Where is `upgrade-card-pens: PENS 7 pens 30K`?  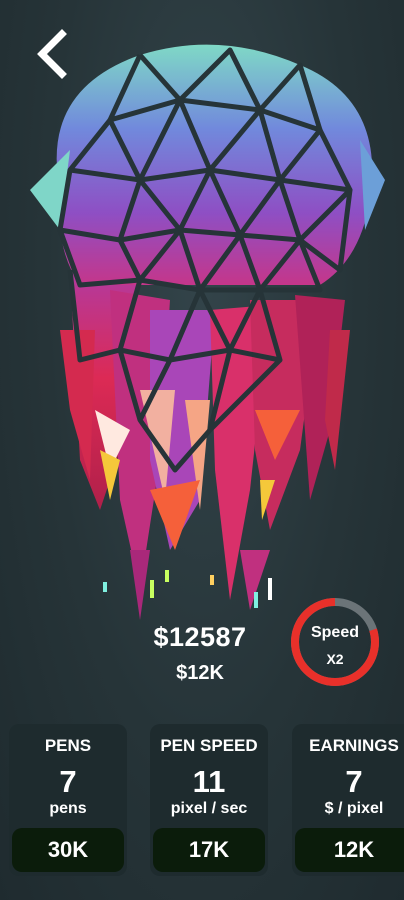 upgrade-card-pens: PENS 7 pens 30K is located at coordinates (68, 800).